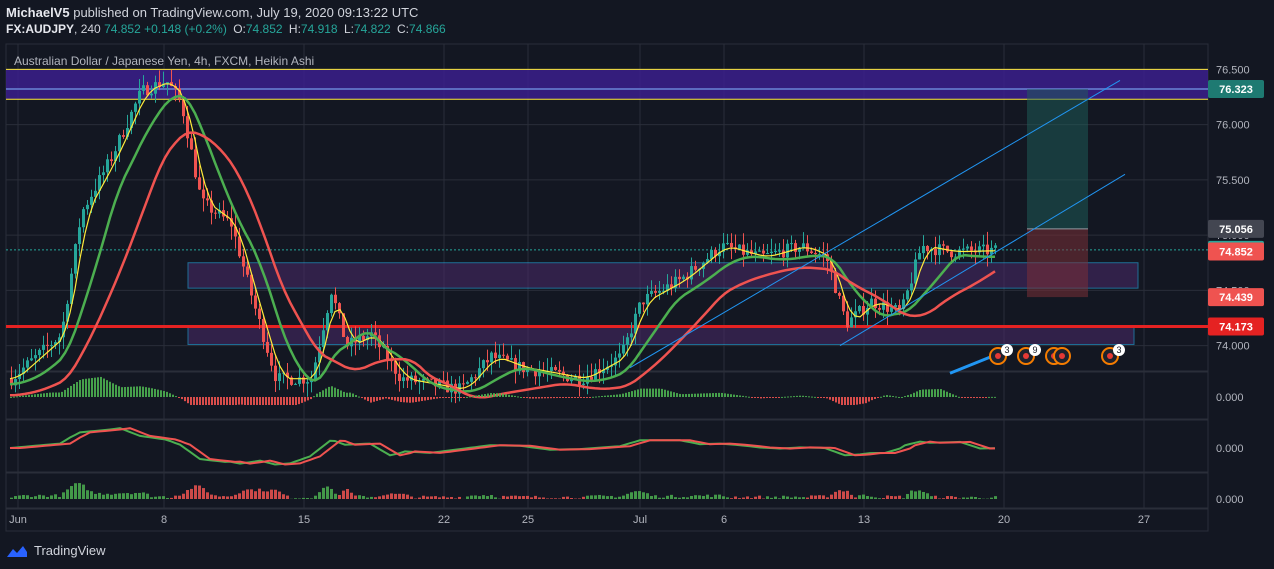 The height and width of the screenshot is (569, 1274). What do you see at coordinates (1230, 398) in the screenshot?
I see `pane-tick-label: 0.000` at bounding box center [1230, 398].